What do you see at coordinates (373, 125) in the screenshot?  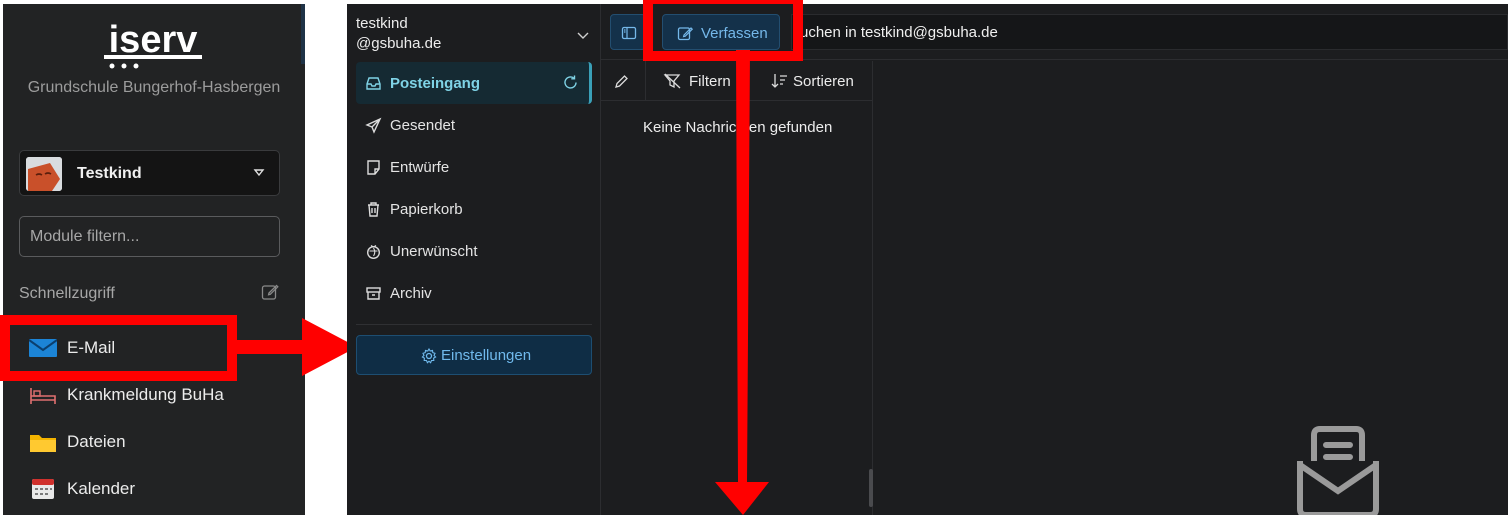 I see `send-icon` at bounding box center [373, 125].